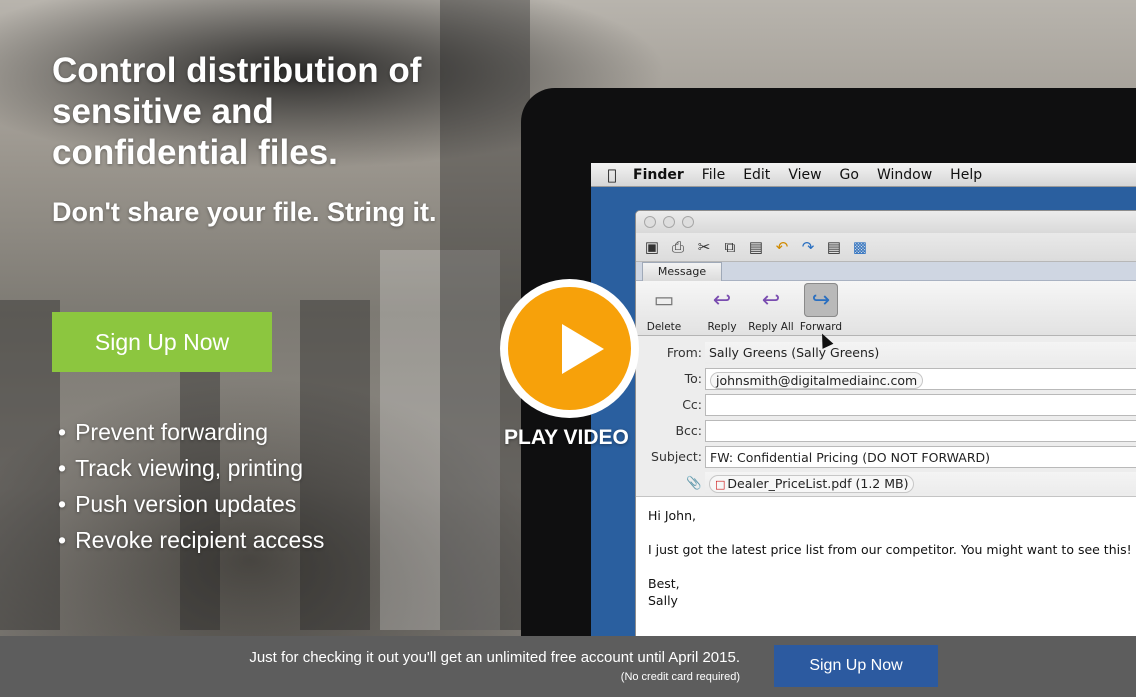  What do you see at coordinates (191, 504) in the screenshot?
I see `feature-item: Push version updates` at bounding box center [191, 504].